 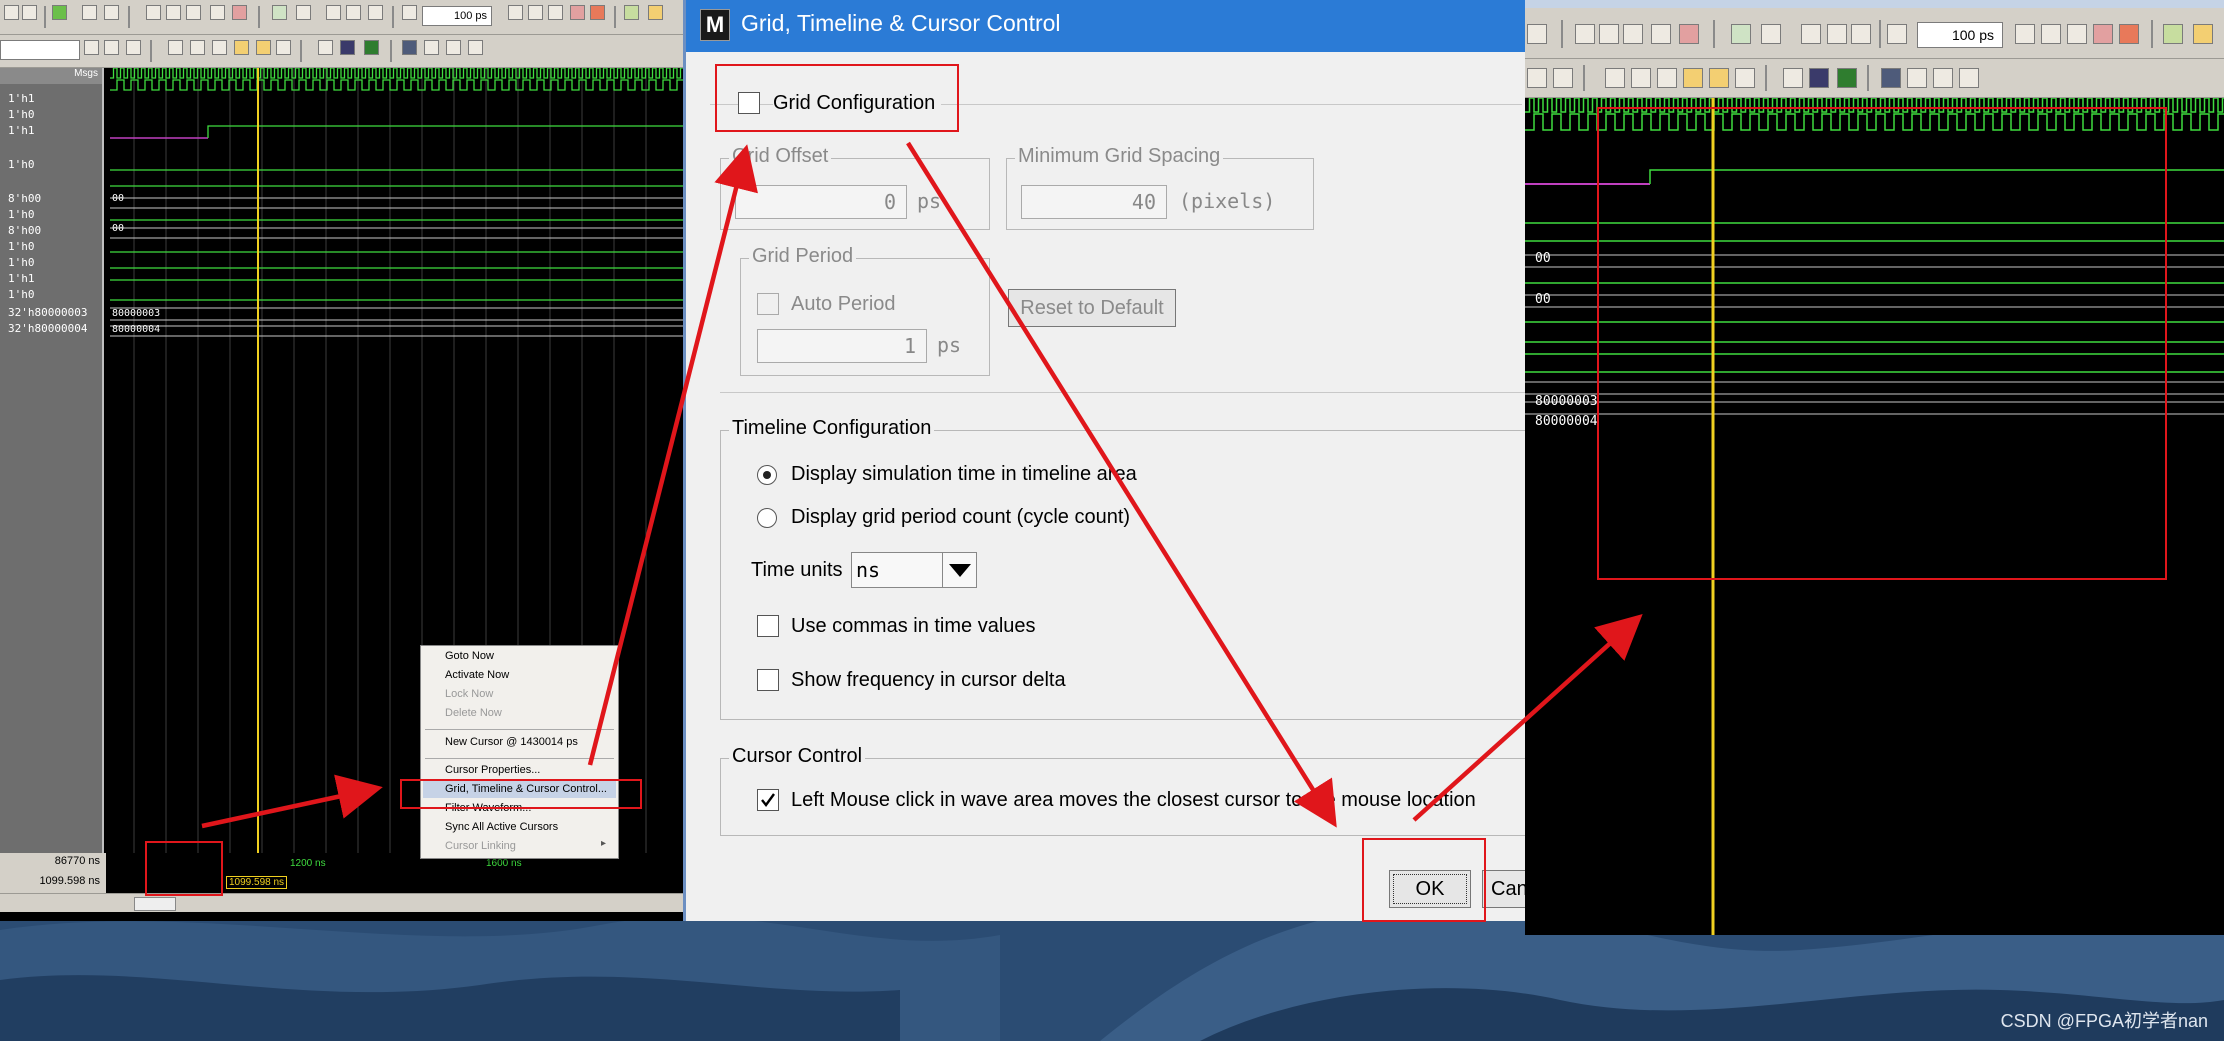 What do you see at coordinates (1503, 889) in the screenshot?
I see `cancel-button: Can` at bounding box center [1503, 889].